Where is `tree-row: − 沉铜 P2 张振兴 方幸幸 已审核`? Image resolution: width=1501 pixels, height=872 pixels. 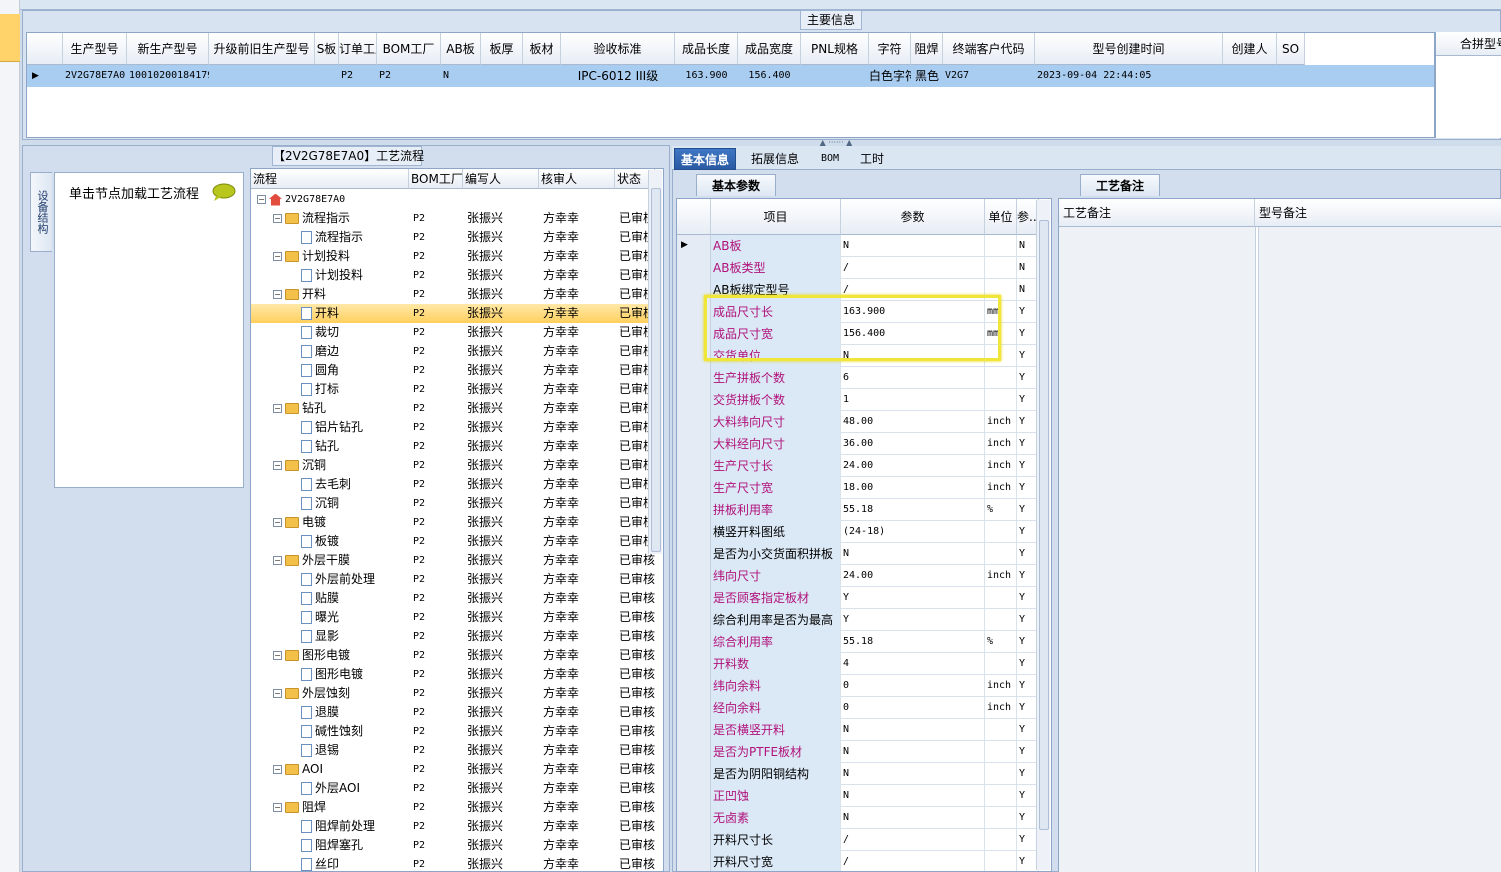
tree-row: − 沉铜 P2 张振兴 方幸幸 已审核 is located at coordinates (453, 465).